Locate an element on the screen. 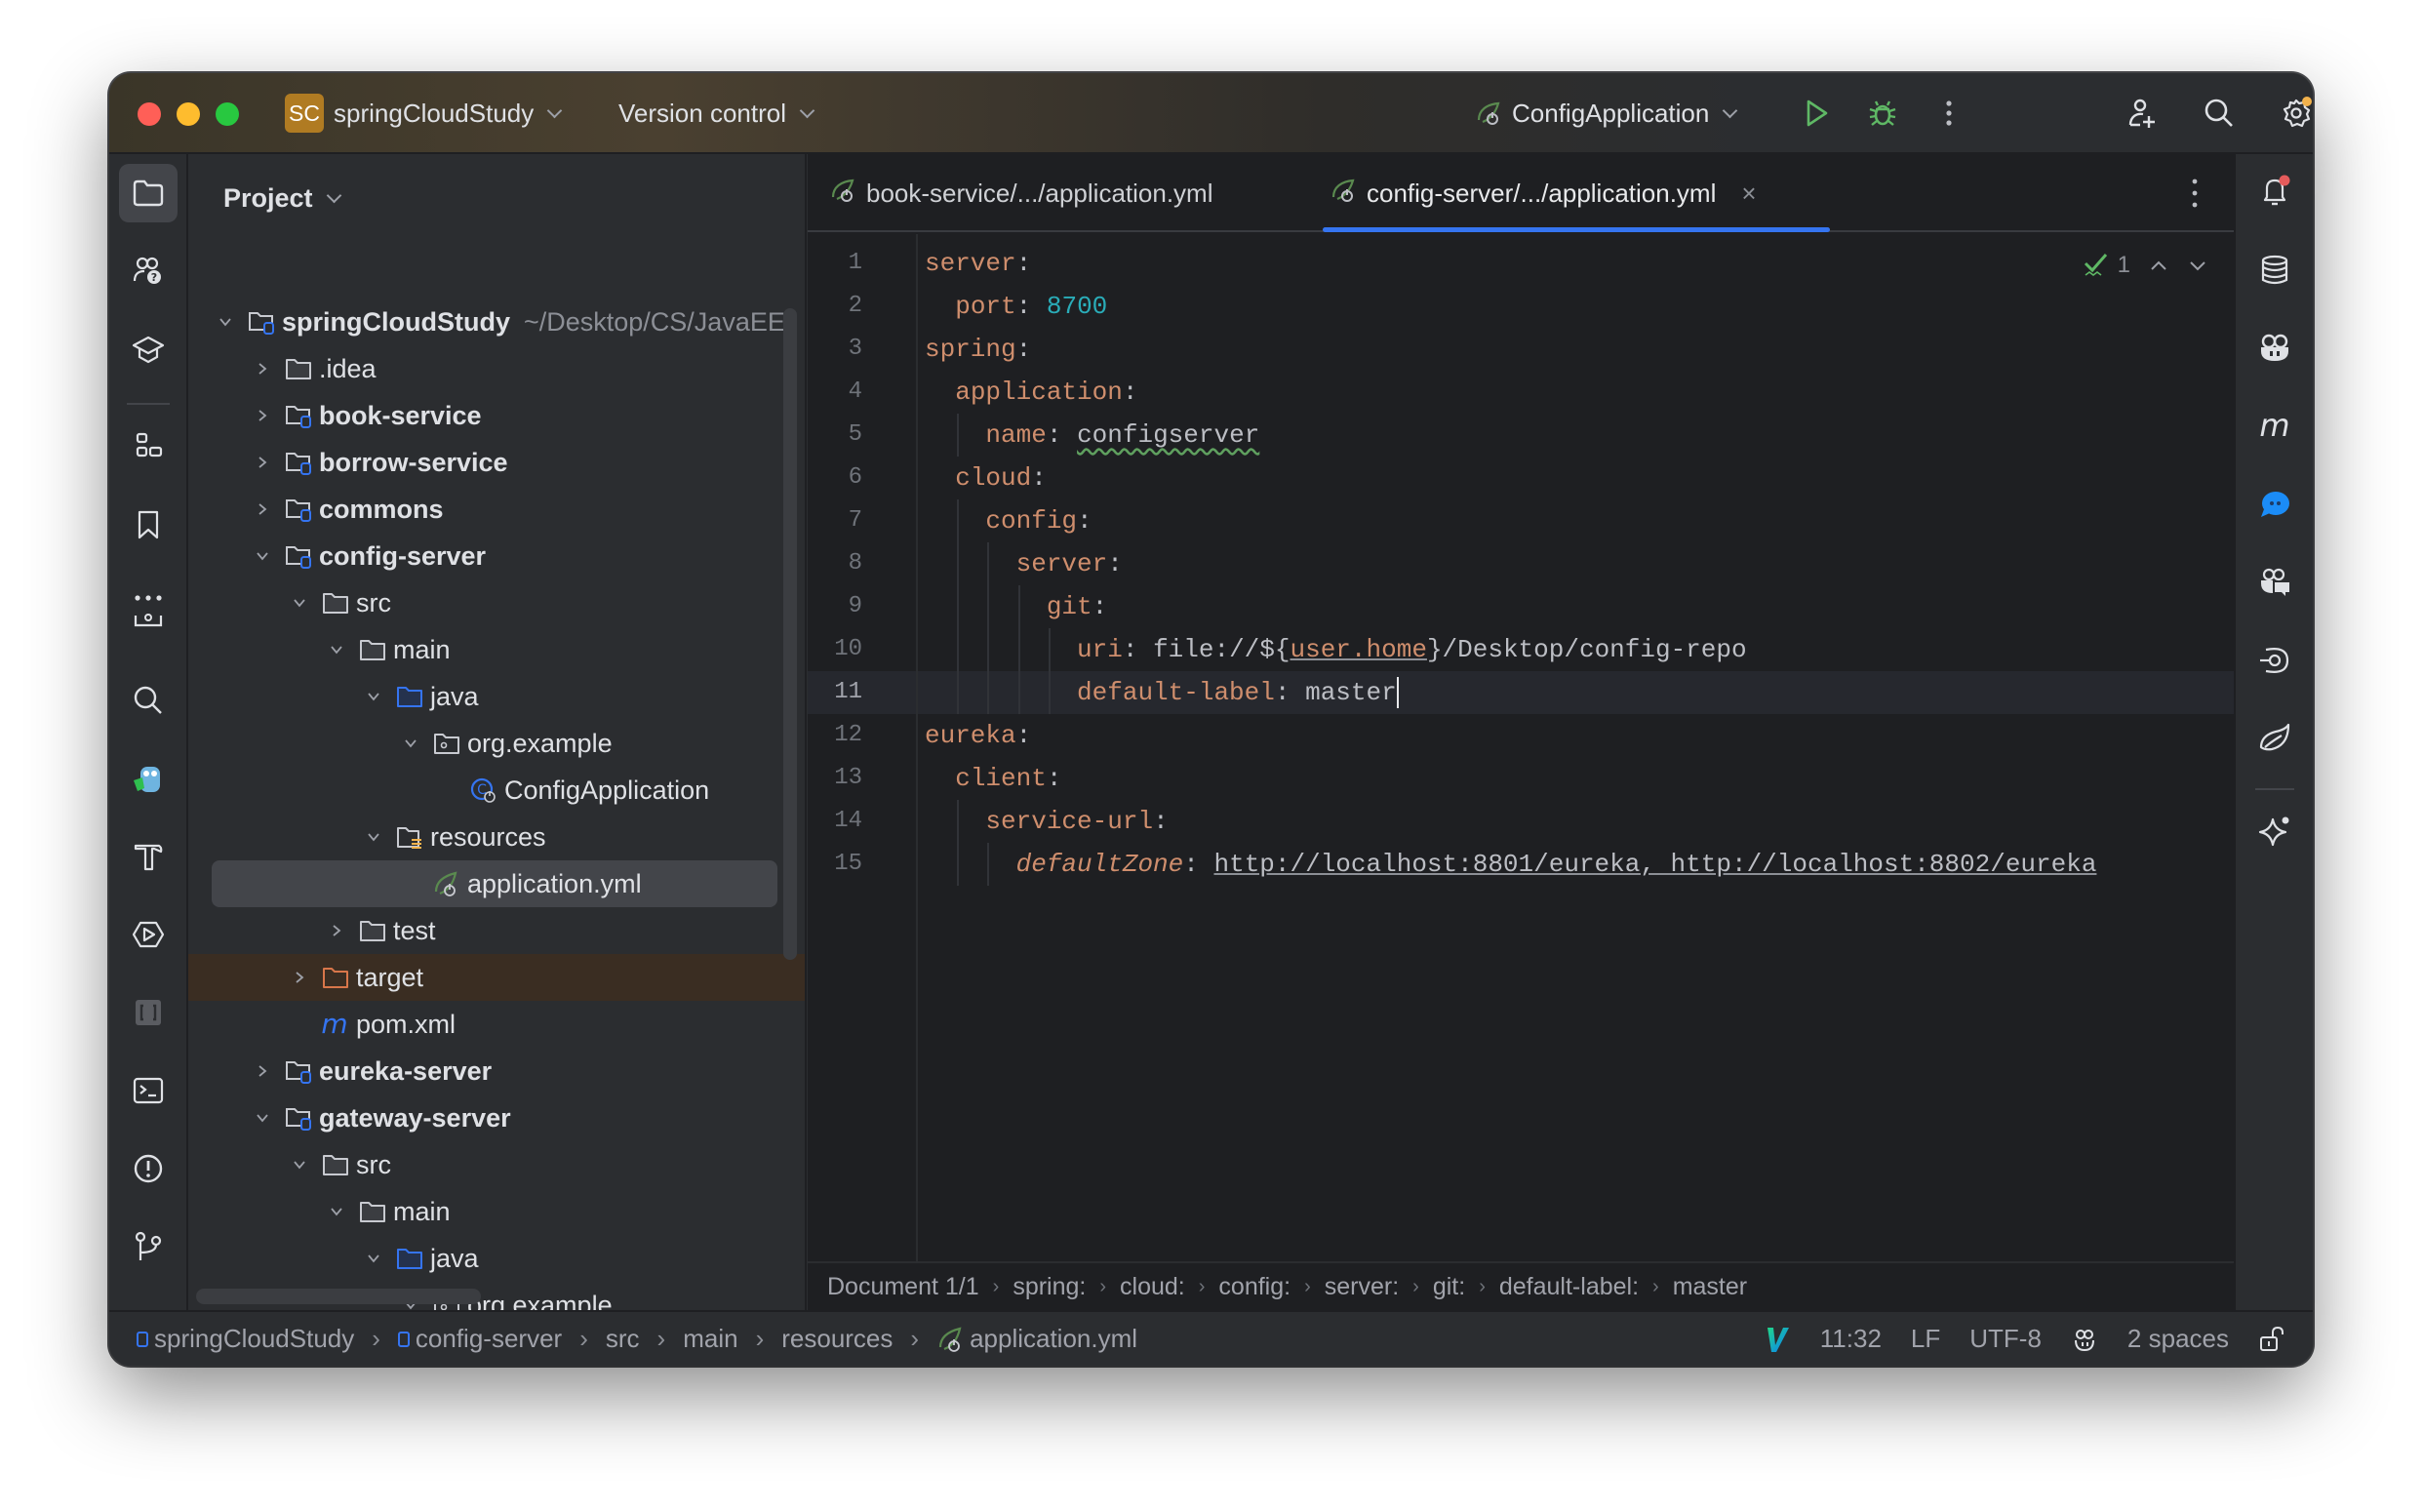 Image resolution: width=2423 pixels, height=1512 pixels. project-view-selector: Project is located at coordinates (282, 198).